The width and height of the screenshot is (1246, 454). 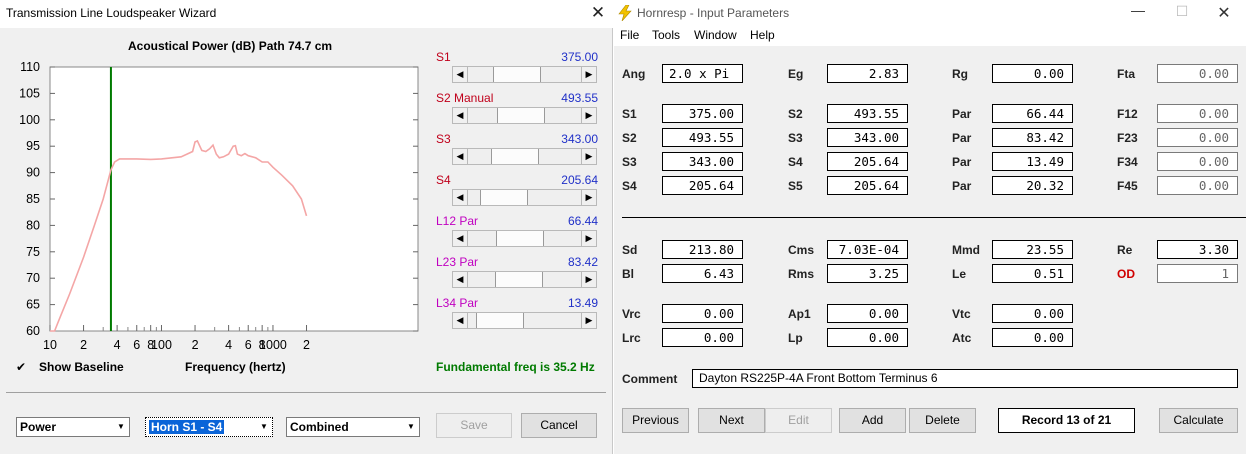 What do you see at coordinates (702, 137) in the screenshot?
I see `s2-left-field: 493.55` at bounding box center [702, 137].